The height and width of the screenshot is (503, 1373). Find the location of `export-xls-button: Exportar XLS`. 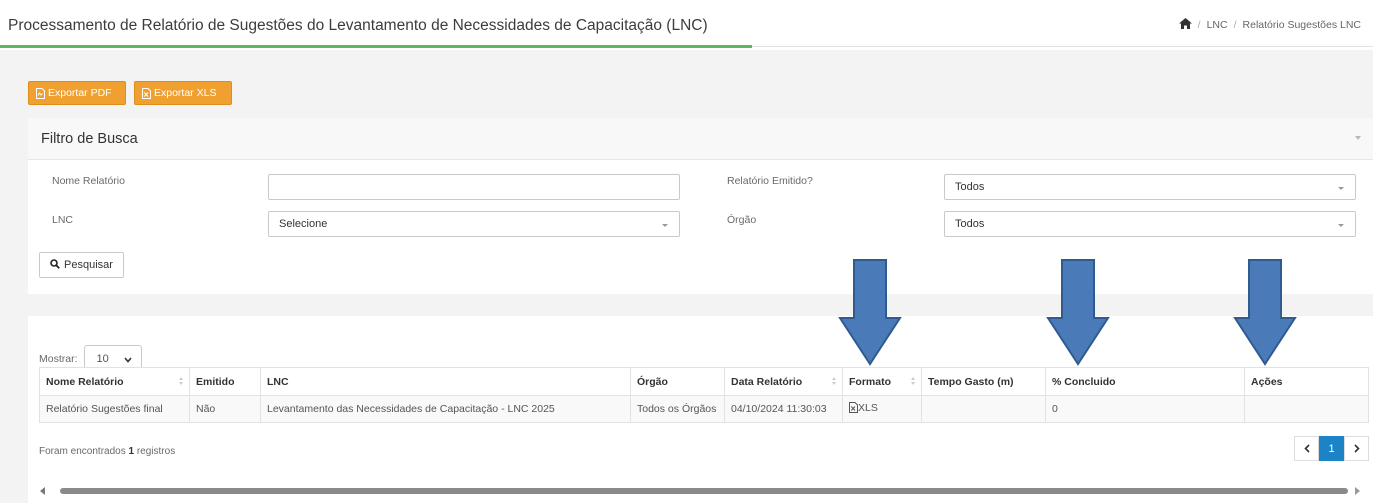

export-xls-button: Exportar XLS is located at coordinates (183, 93).